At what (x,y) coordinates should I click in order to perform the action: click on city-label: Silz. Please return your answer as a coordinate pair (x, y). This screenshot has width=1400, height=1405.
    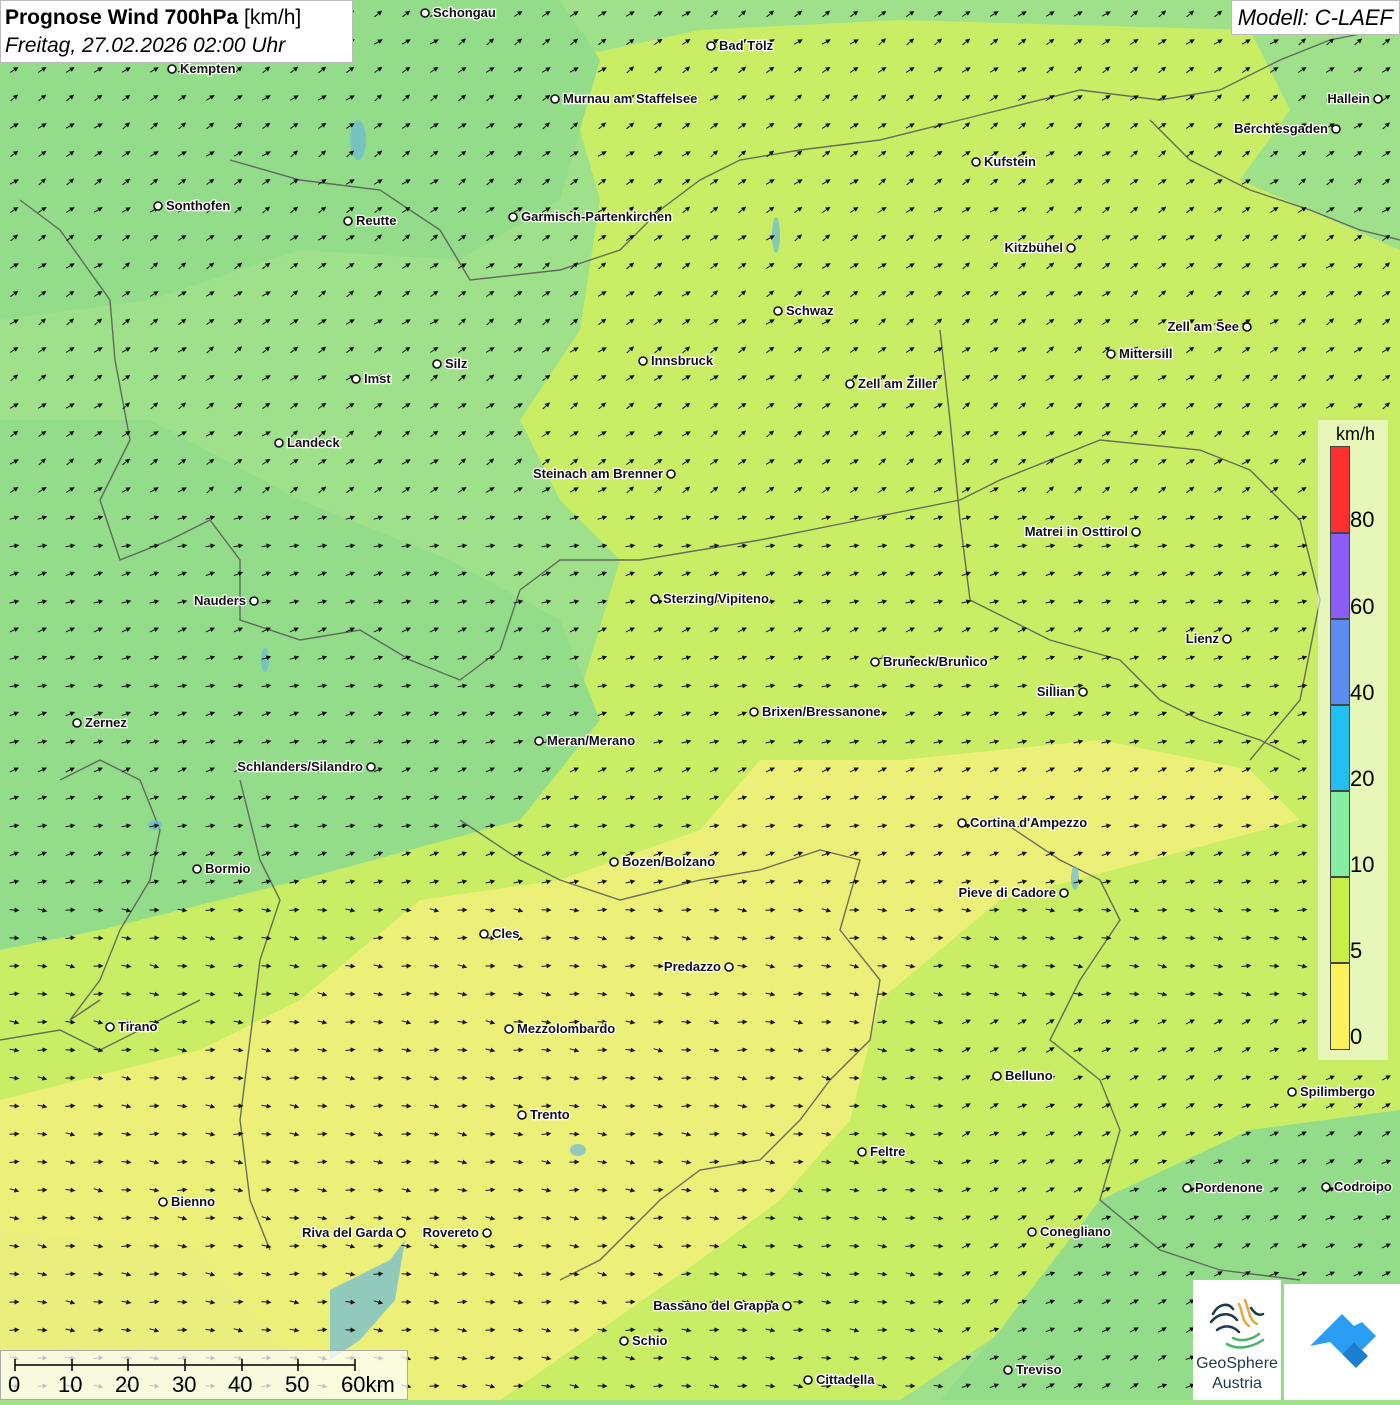
    Looking at the image, I should click on (456, 363).